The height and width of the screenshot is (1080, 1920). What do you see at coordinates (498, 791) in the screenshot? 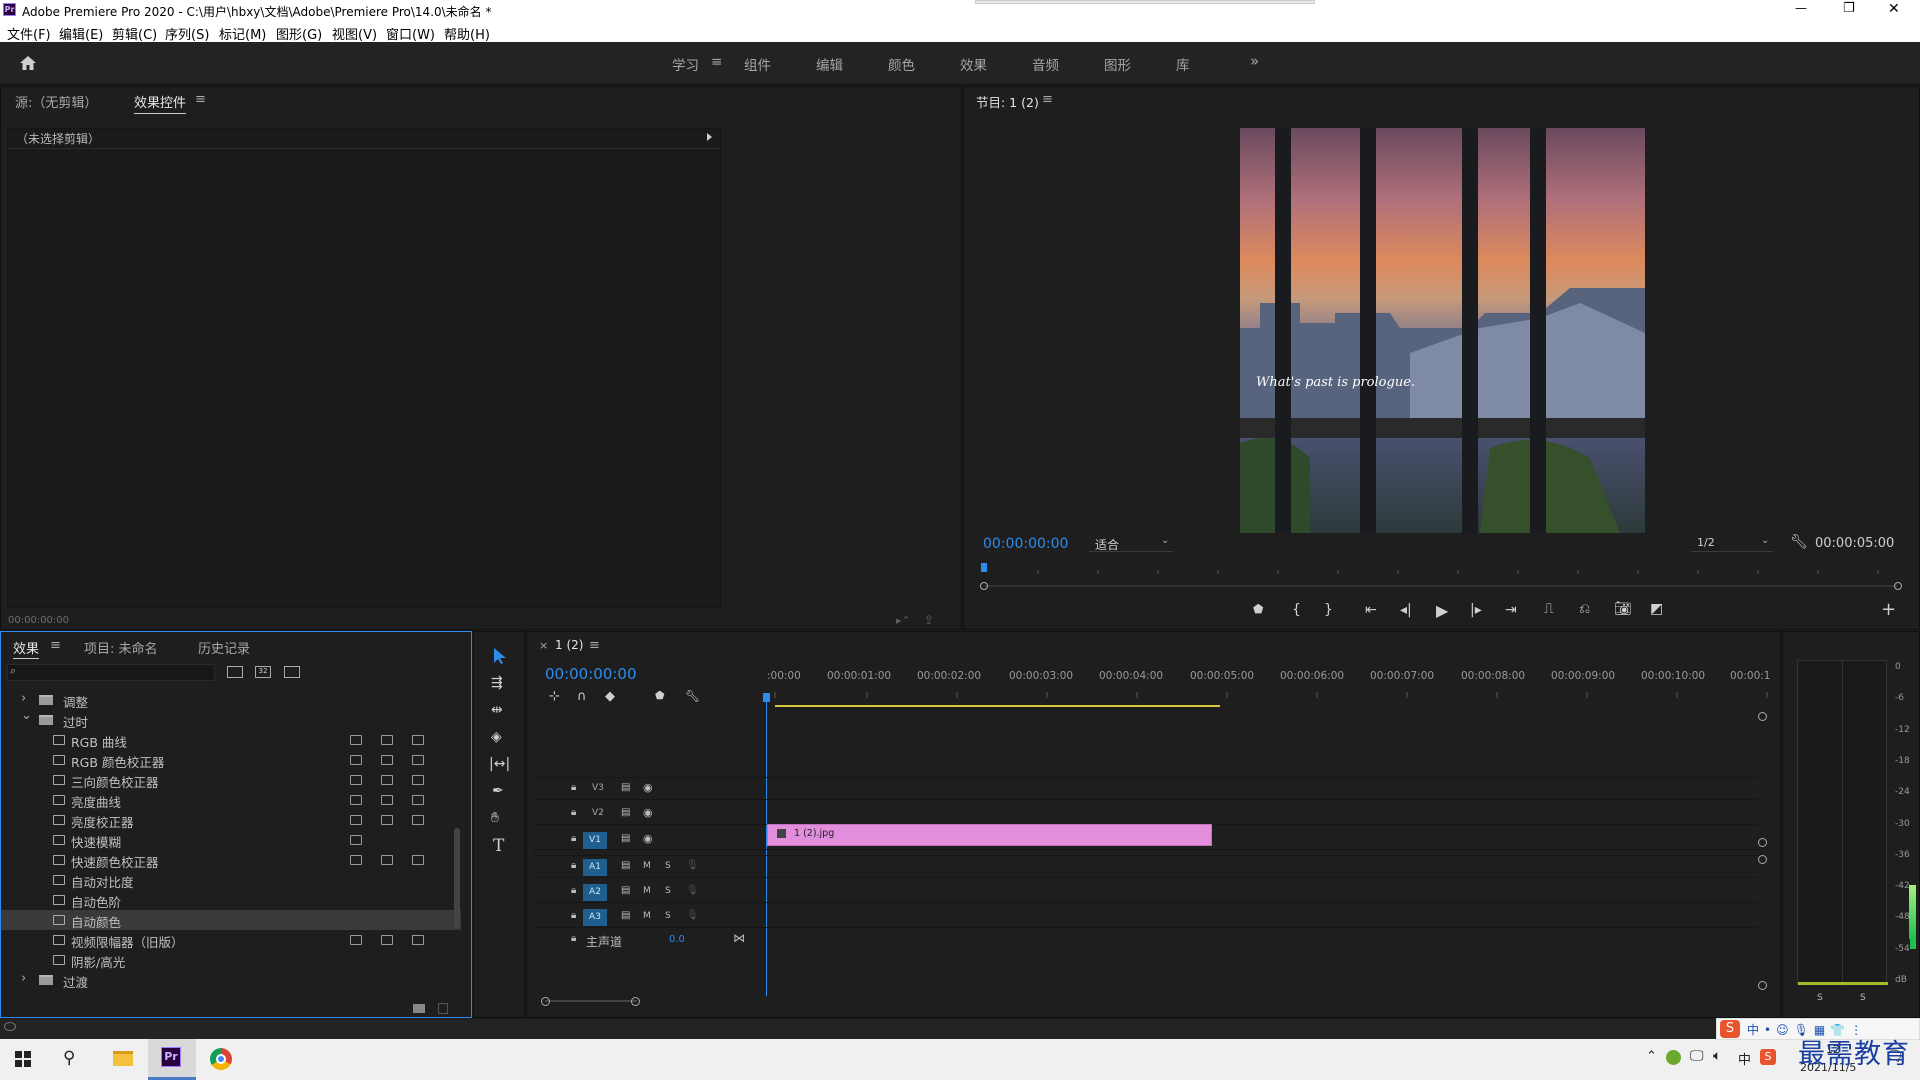
I see `pen-tool-icon: ✒` at bounding box center [498, 791].